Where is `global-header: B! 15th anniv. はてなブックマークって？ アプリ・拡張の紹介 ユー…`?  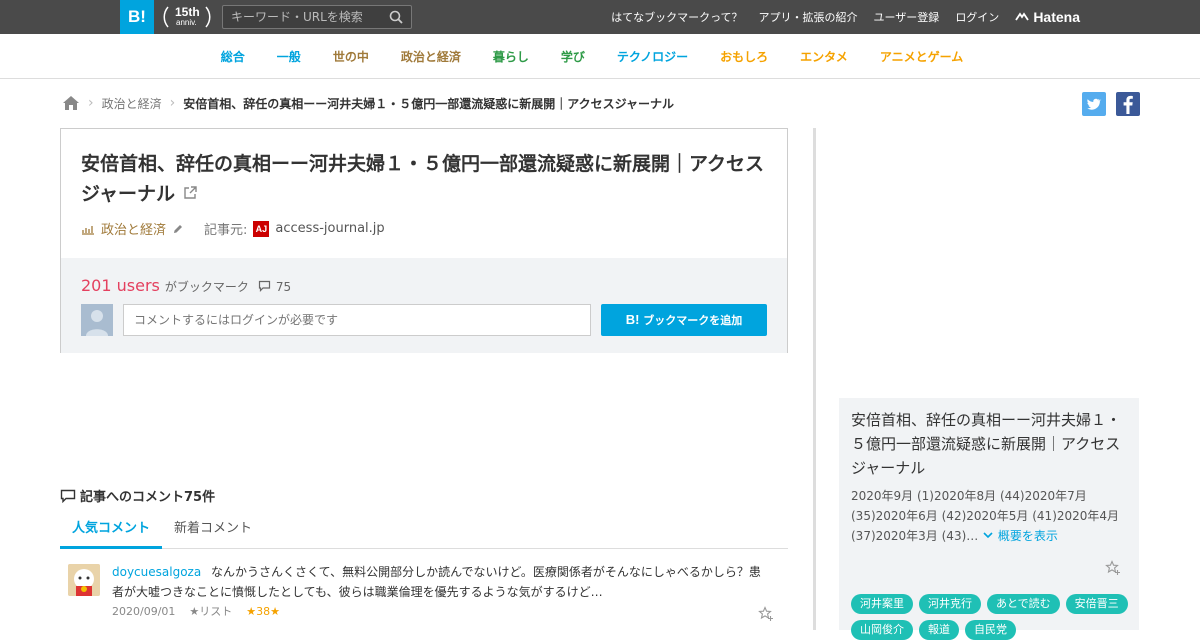 global-header: B! 15th anniv. はてなブックマークって？ アプリ・拡張の紹介 ユー… is located at coordinates (600, 17).